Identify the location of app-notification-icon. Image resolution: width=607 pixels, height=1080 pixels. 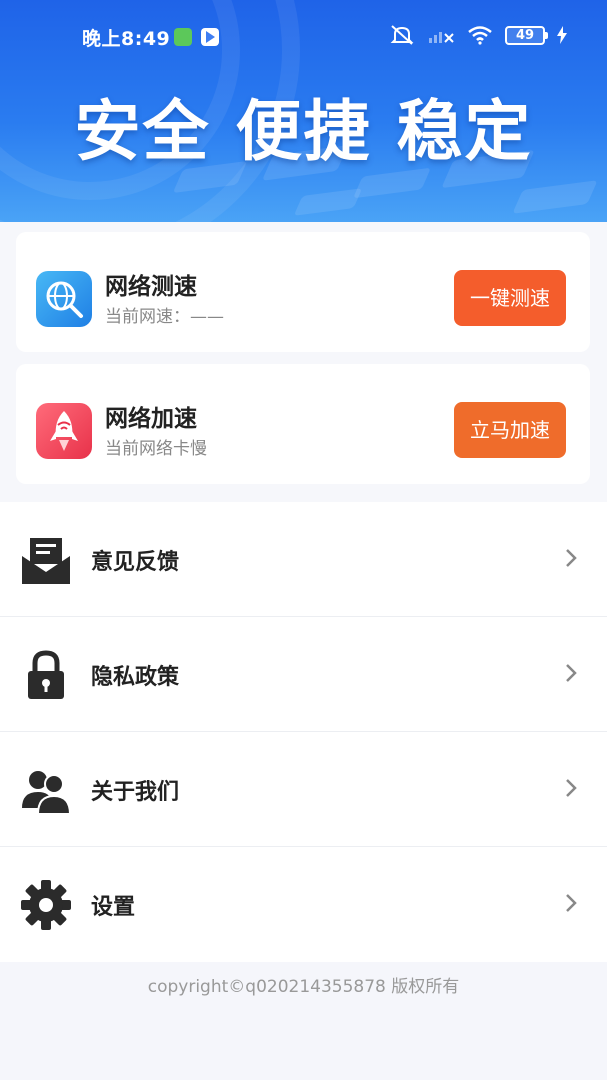
(183, 37).